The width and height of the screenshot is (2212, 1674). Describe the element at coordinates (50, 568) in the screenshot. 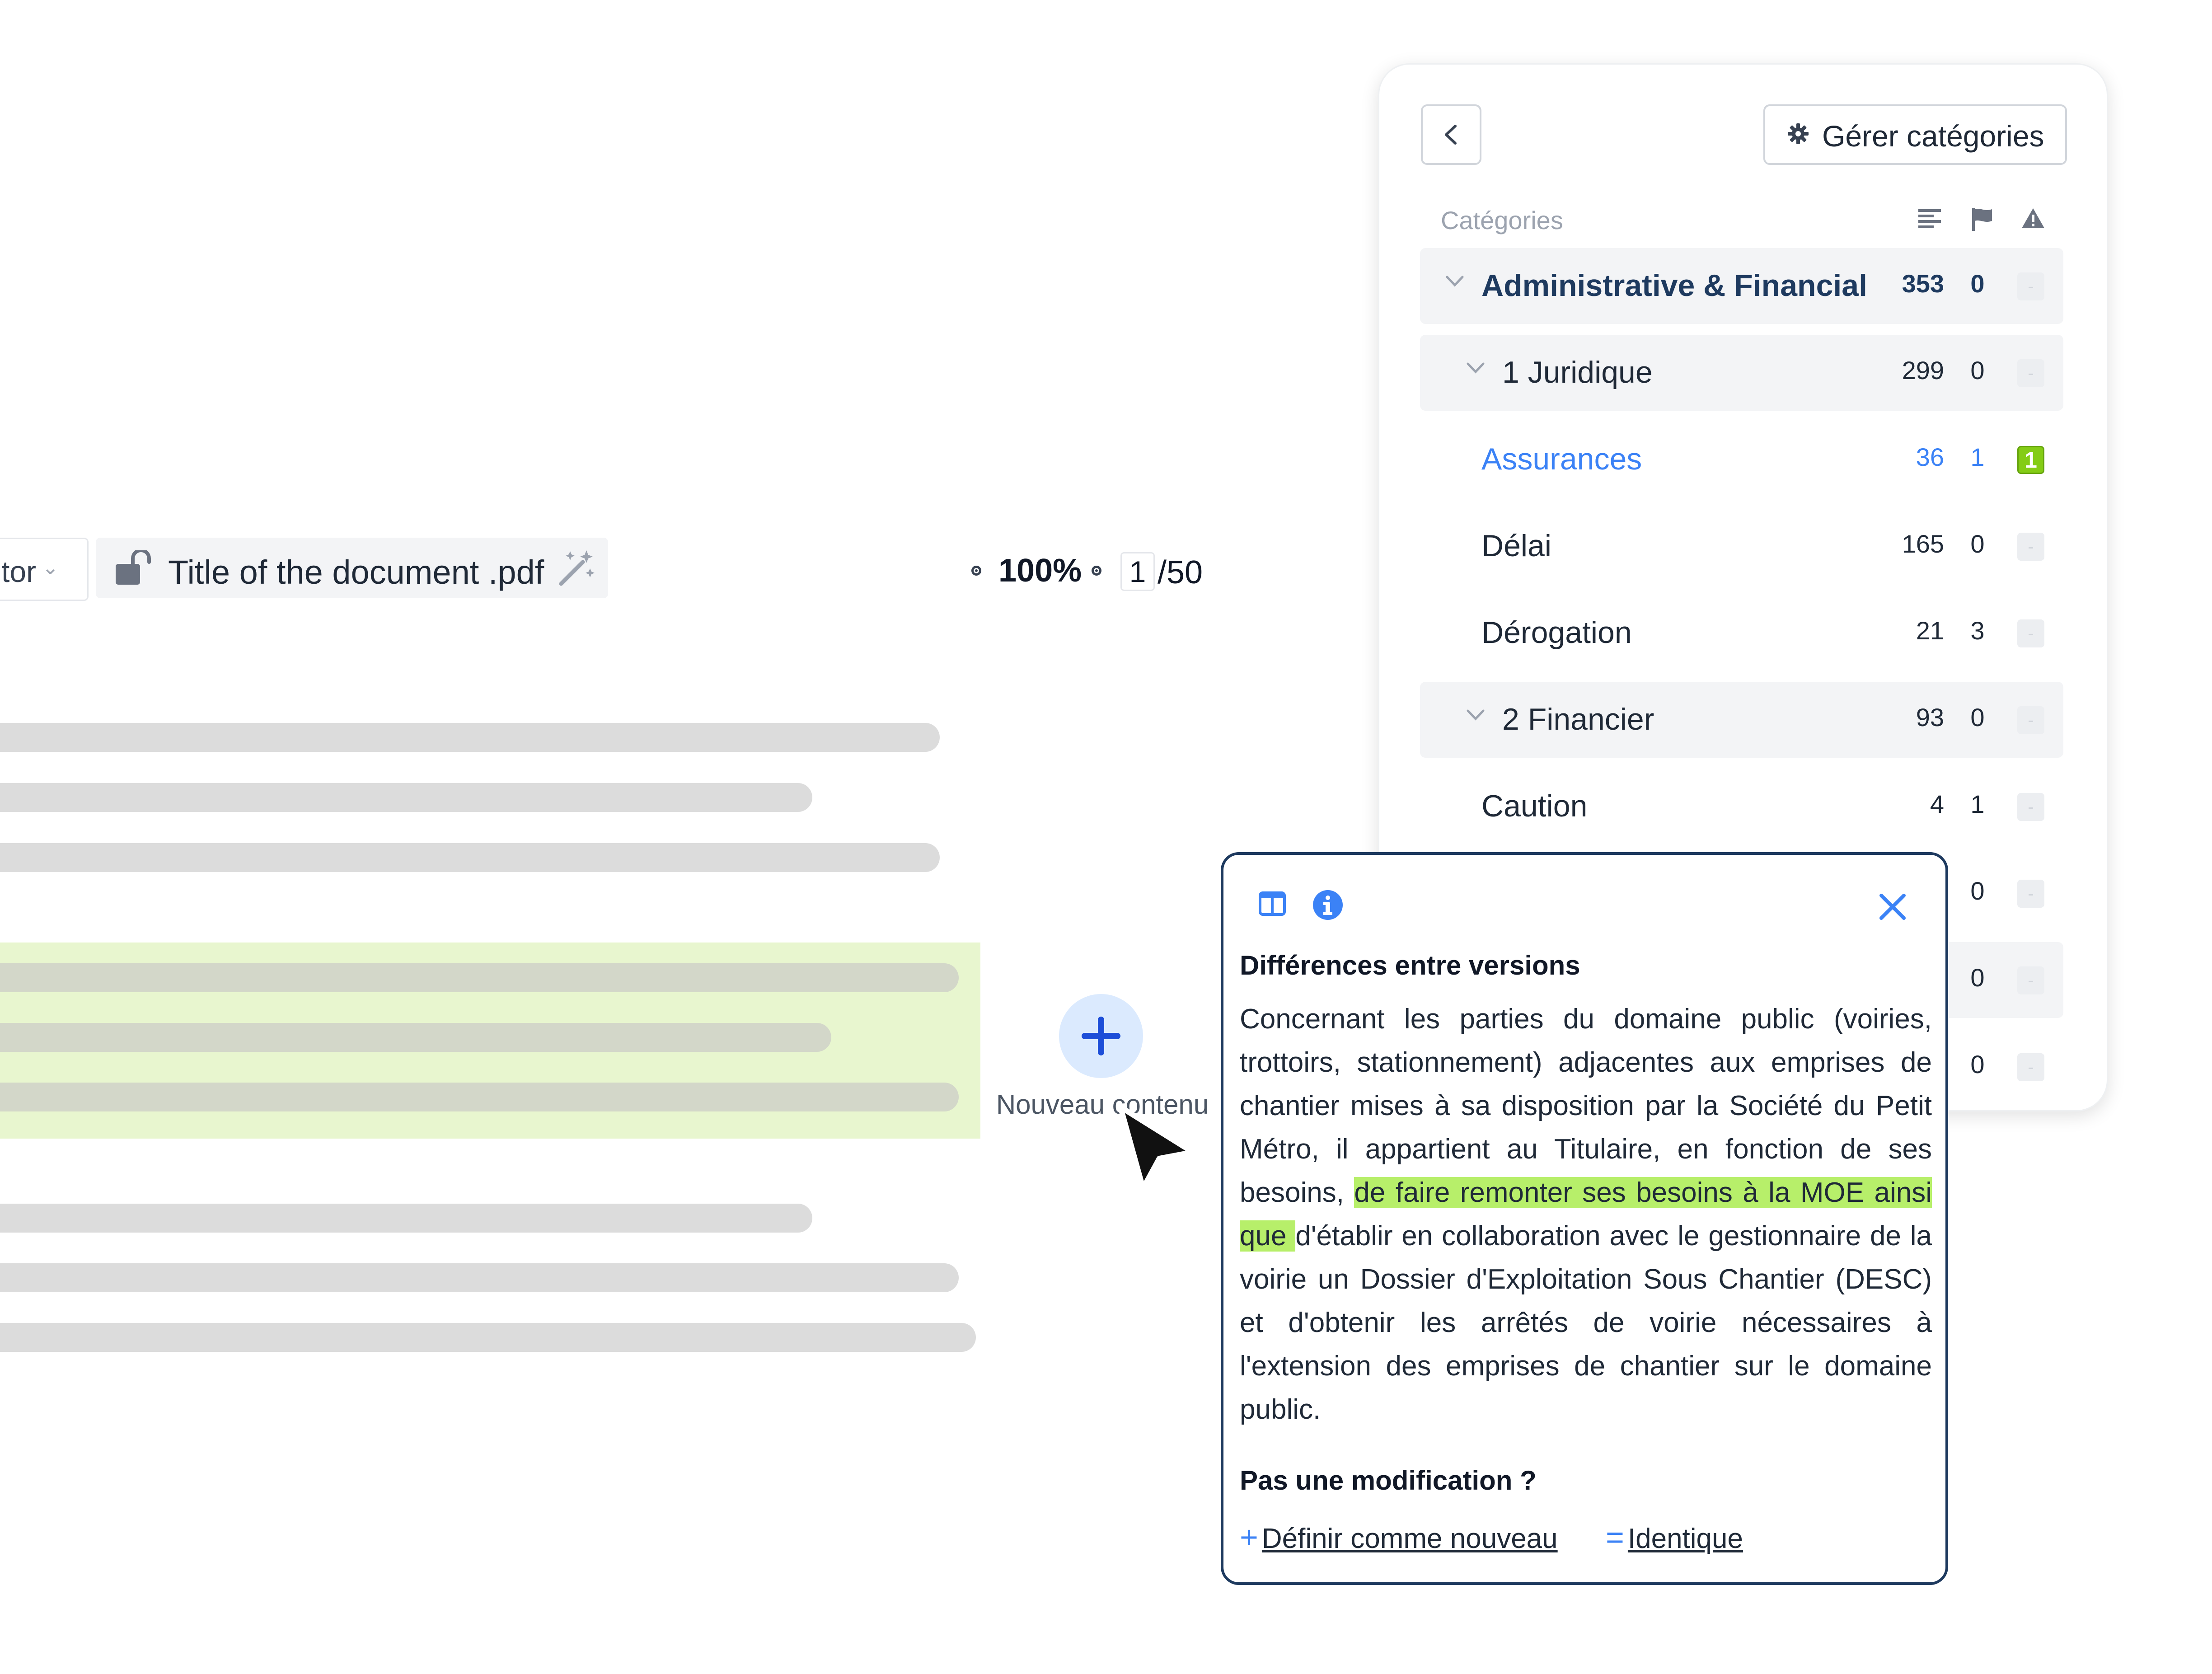

I see `chevron-down-icon: ⌄` at that location.